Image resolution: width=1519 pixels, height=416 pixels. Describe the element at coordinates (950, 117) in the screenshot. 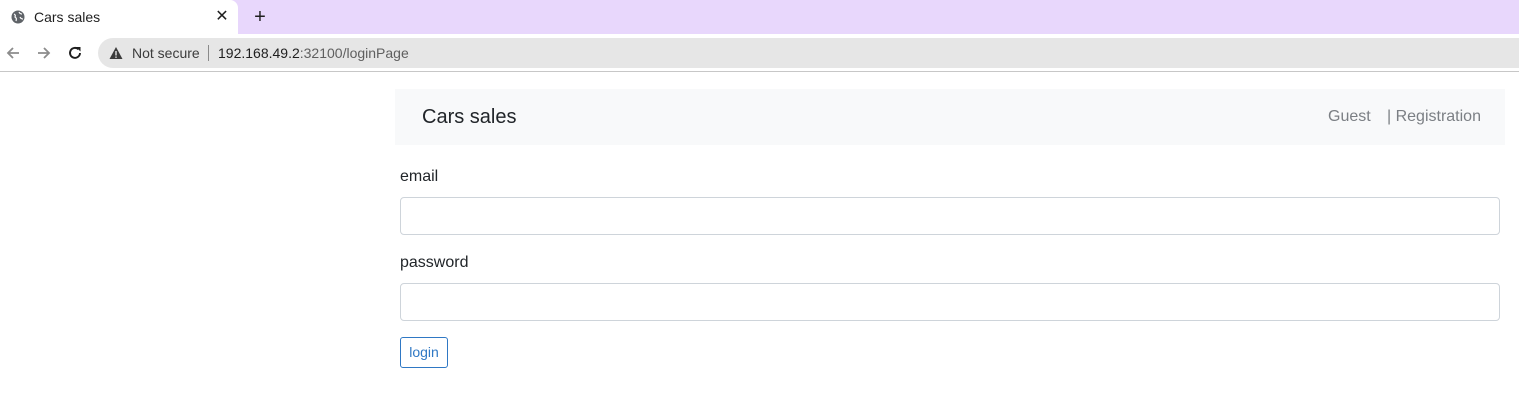

I see `site-navbar: Cars sales Guest | Registration` at that location.